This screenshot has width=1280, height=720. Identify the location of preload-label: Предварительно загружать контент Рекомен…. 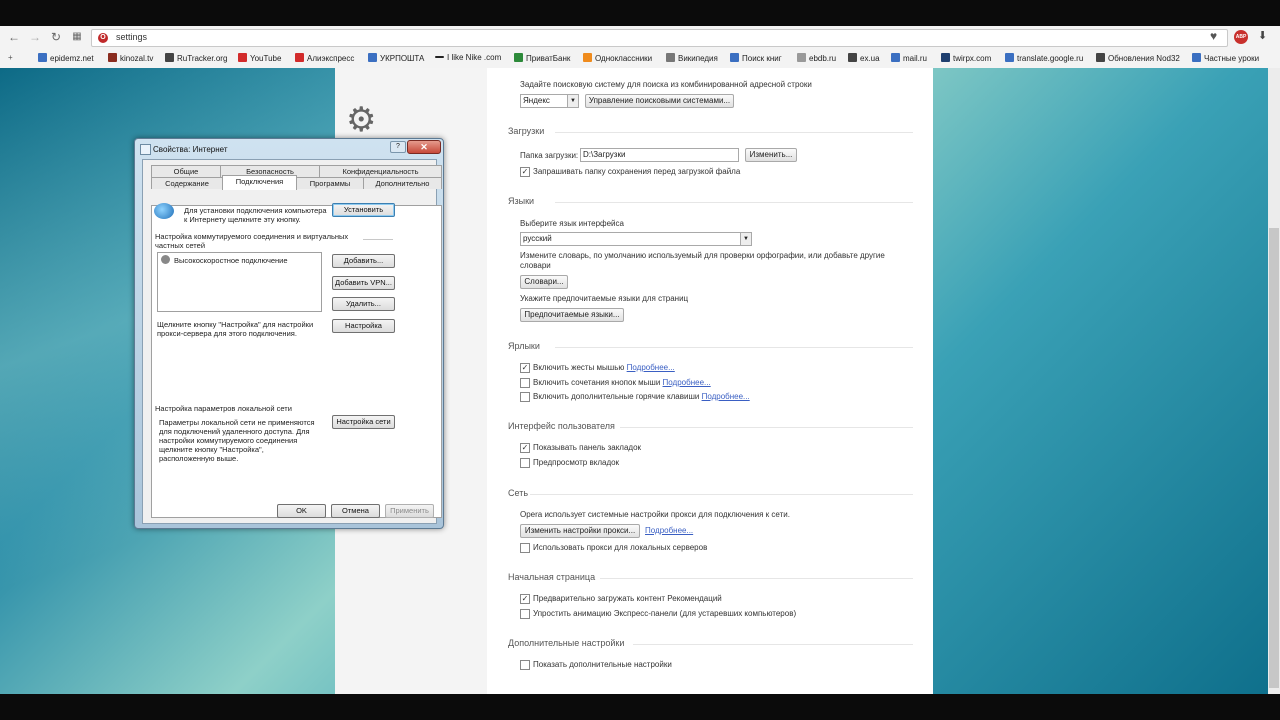
(627, 598).